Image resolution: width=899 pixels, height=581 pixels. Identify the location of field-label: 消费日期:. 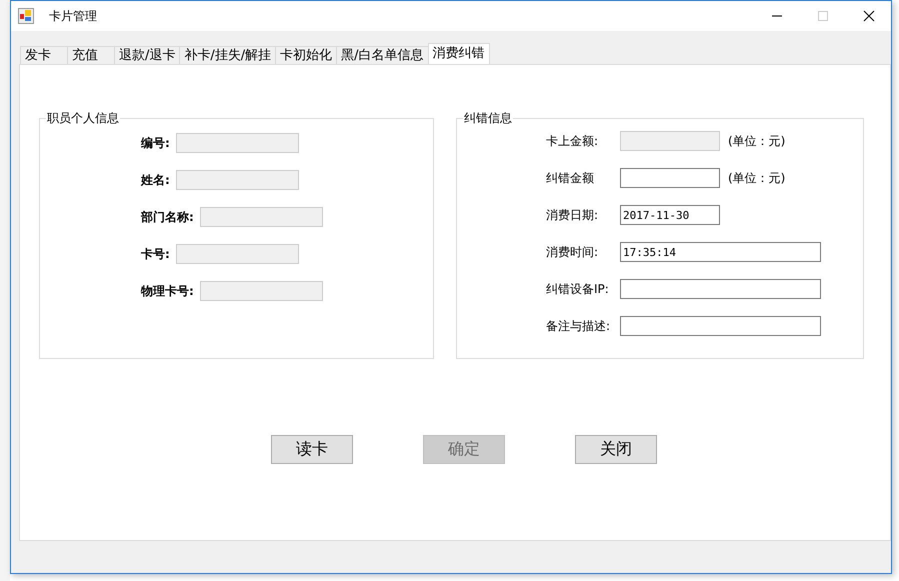
(573, 215).